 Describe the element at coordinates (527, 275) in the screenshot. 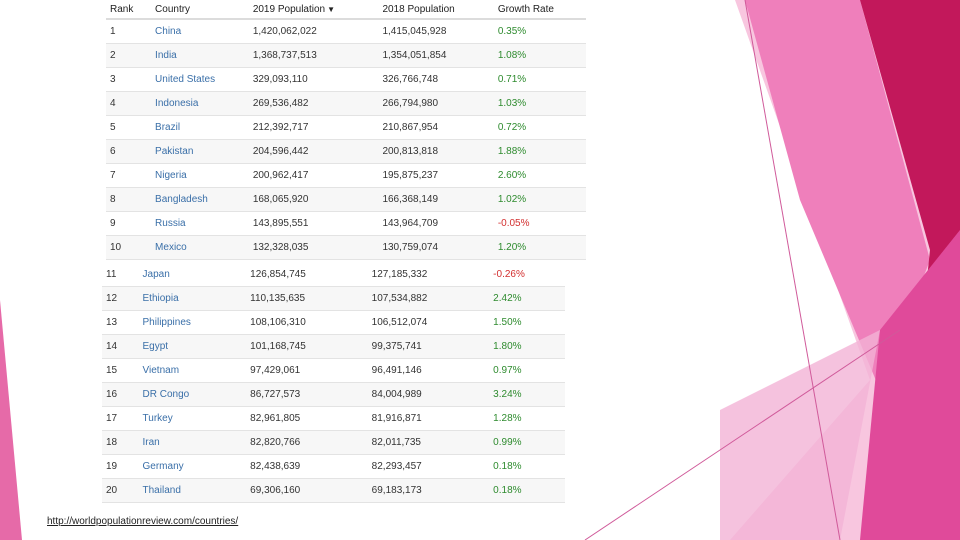

I see `growth-rate-cell: -0.26%` at that location.